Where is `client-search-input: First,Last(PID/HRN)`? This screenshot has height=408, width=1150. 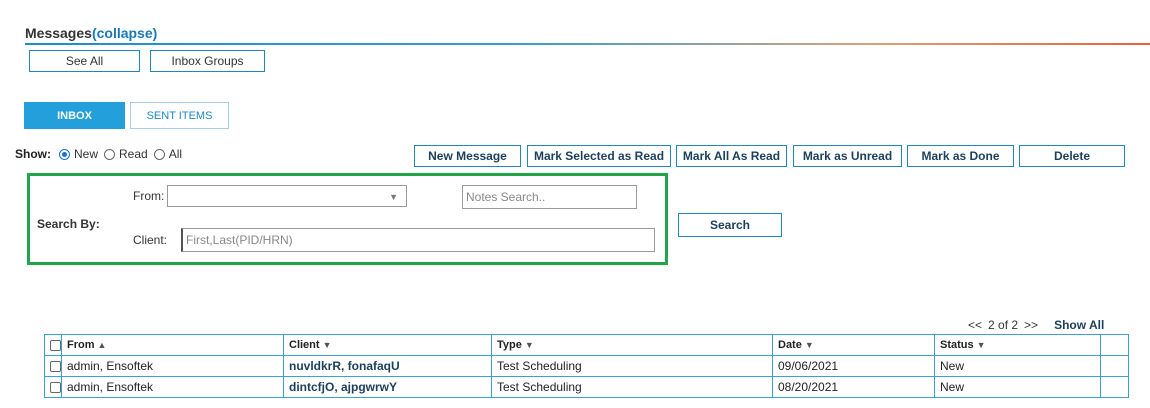 client-search-input: First,Last(PID/HRN) is located at coordinates (418, 240).